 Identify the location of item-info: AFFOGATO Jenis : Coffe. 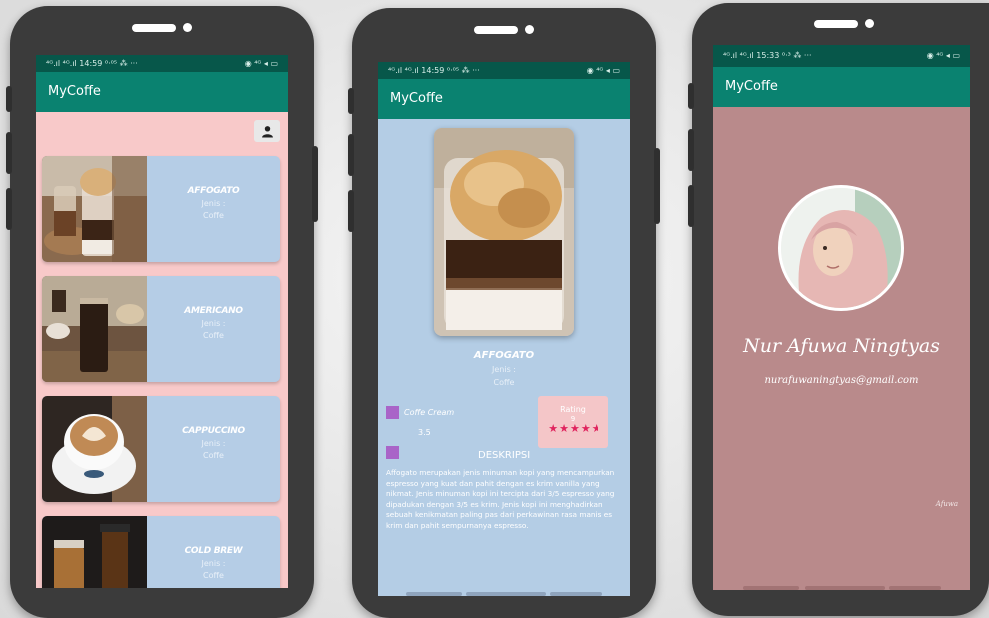
(213, 203).